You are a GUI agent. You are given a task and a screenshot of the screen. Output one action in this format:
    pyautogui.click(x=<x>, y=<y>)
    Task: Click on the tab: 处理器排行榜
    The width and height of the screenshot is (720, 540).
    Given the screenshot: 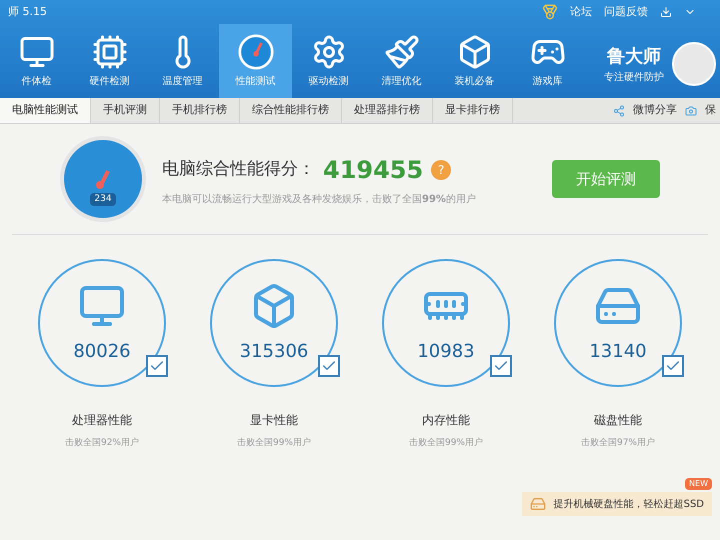 What is the action you would take?
    pyautogui.click(x=387, y=110)
    